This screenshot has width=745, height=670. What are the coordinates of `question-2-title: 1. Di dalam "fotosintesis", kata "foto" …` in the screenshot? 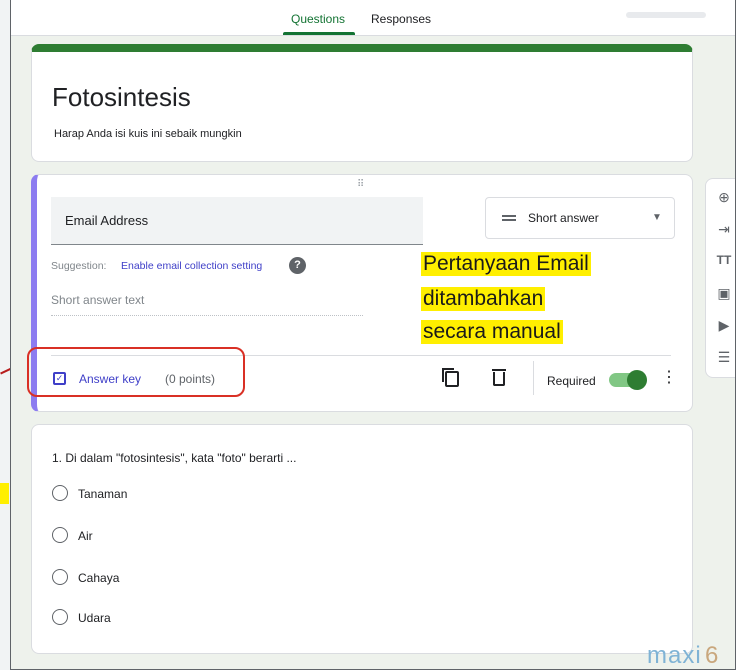 It's located at (174, 458).